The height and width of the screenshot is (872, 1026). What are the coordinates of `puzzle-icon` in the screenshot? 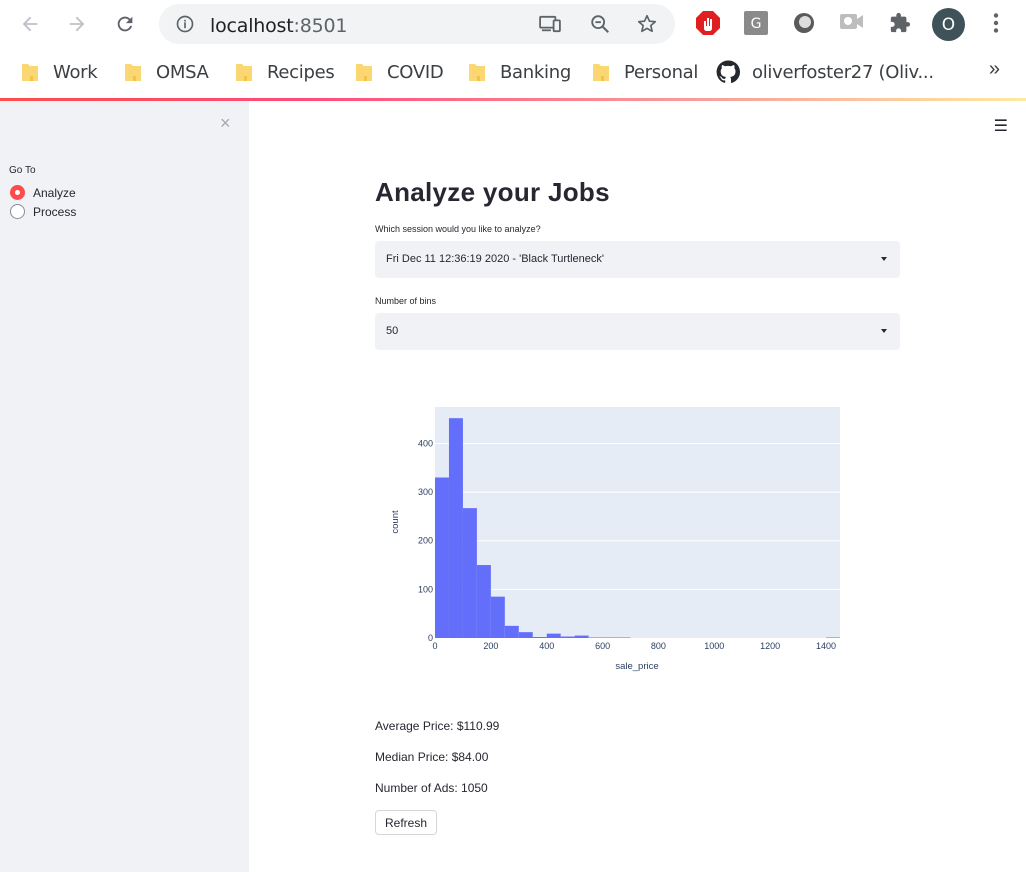 It's located at (900, 22).